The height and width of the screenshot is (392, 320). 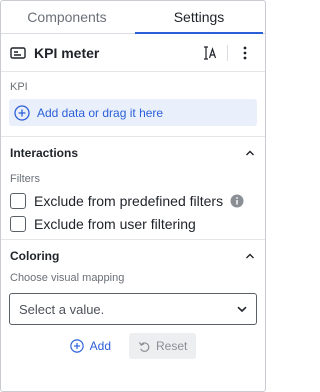 I want to click on coloring-heading: Coloring, so click(x=35, y=256).